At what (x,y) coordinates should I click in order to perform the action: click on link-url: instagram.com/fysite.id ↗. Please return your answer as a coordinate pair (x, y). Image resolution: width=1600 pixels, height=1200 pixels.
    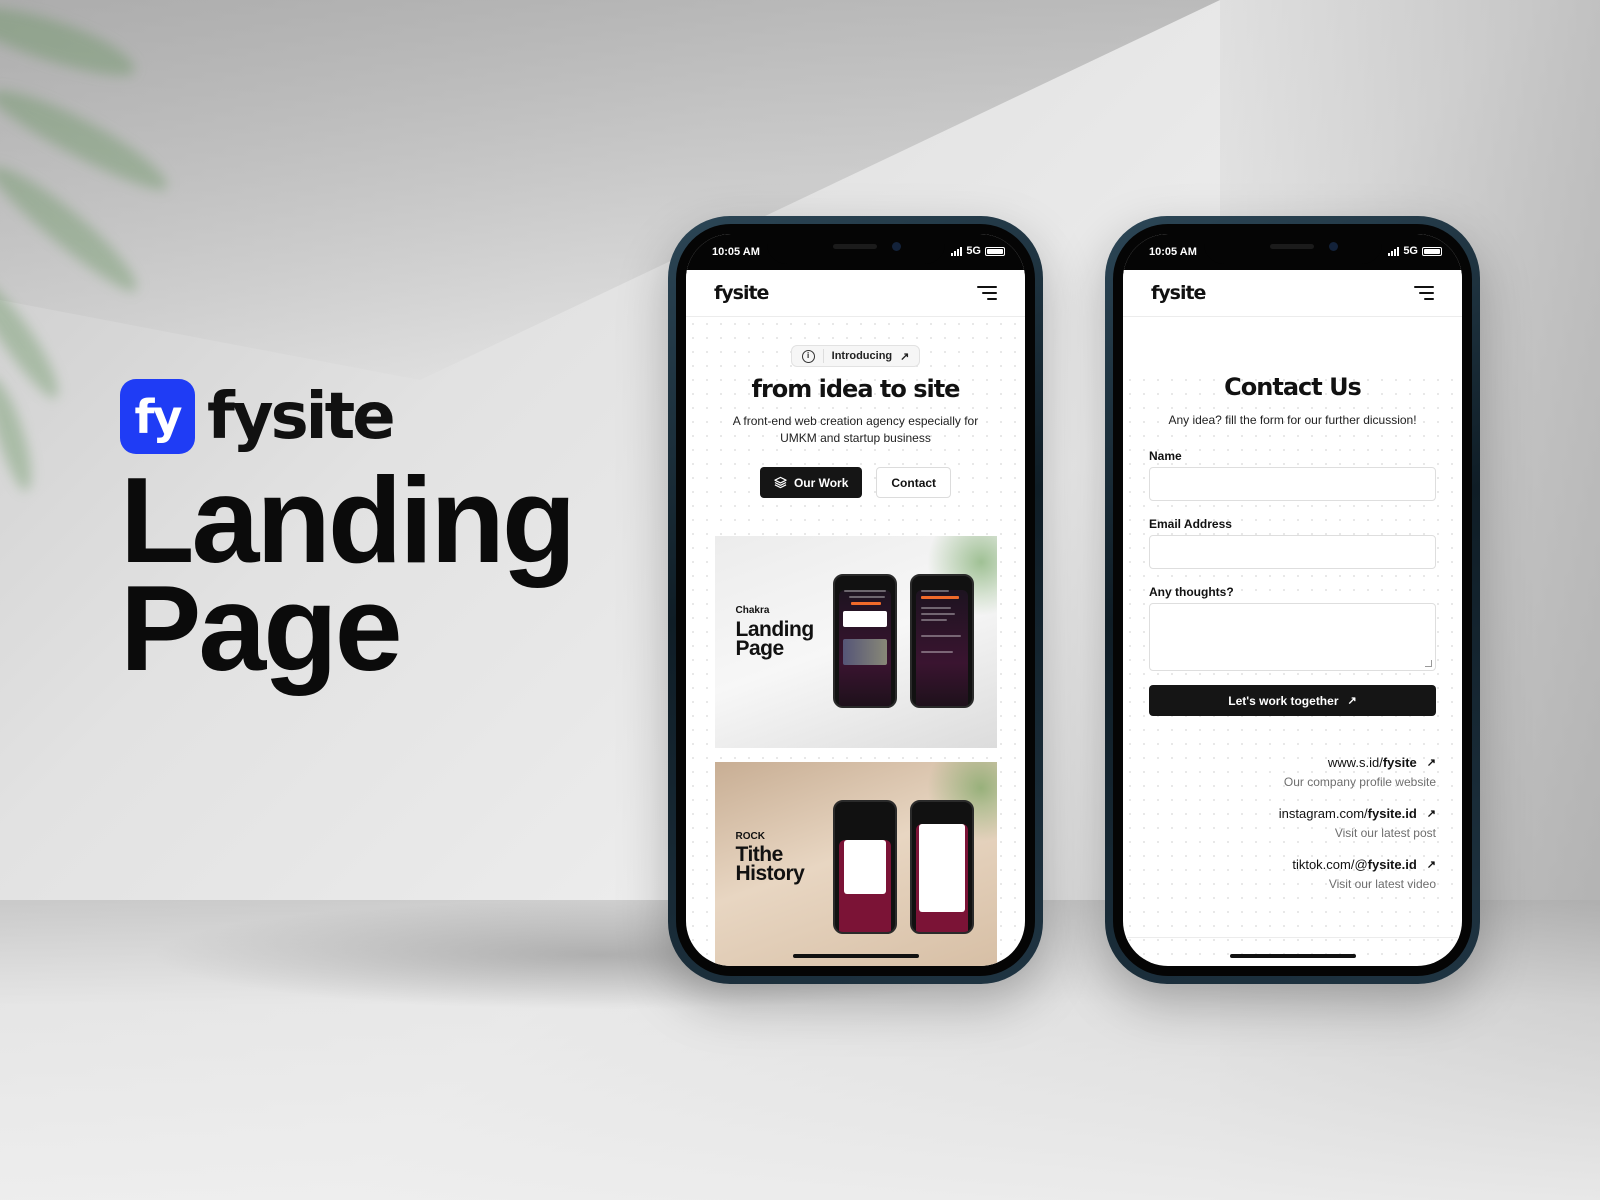
    Looking at the image, I should click on (1357, 813).